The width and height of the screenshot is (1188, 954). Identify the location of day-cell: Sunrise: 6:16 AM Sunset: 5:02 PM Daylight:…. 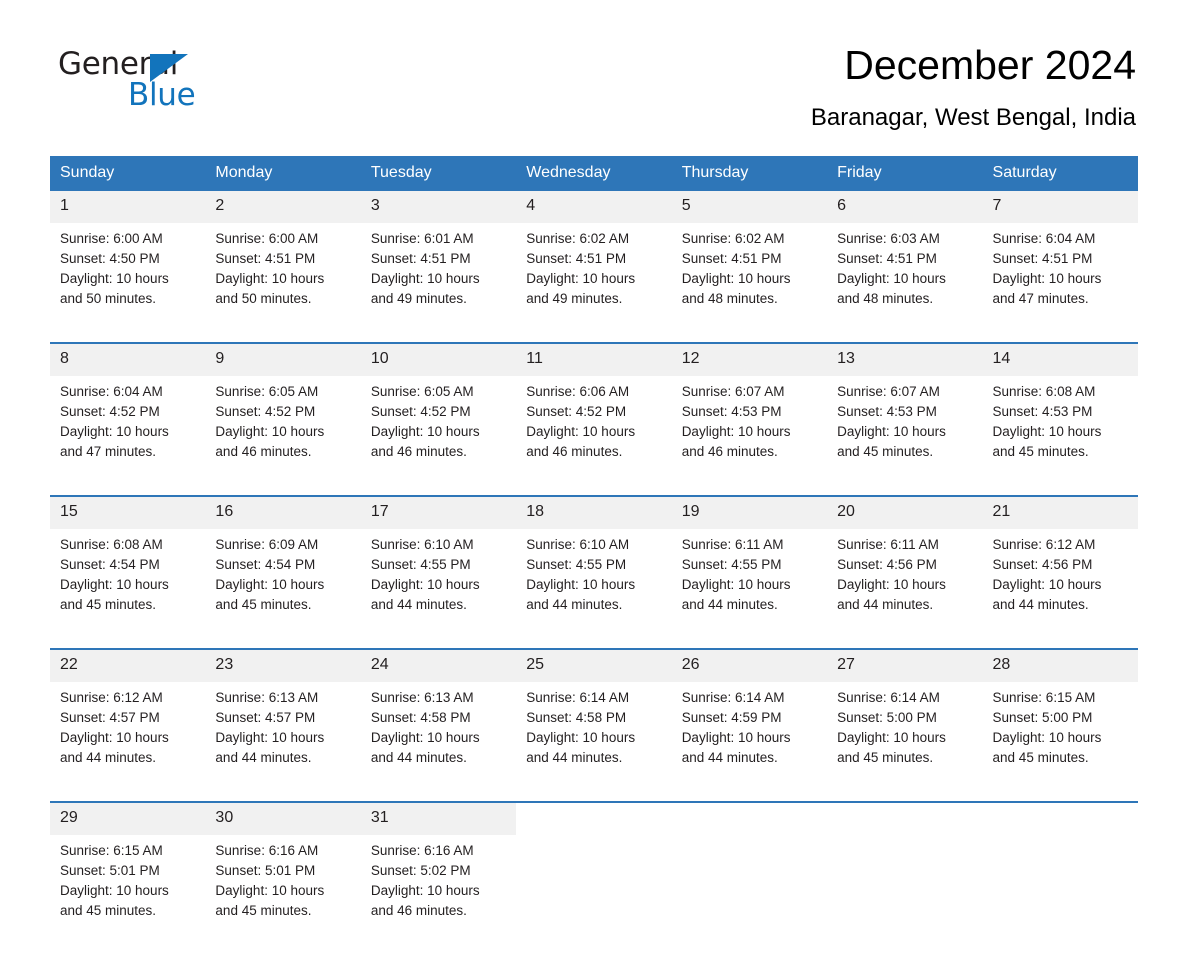
(438, 894).